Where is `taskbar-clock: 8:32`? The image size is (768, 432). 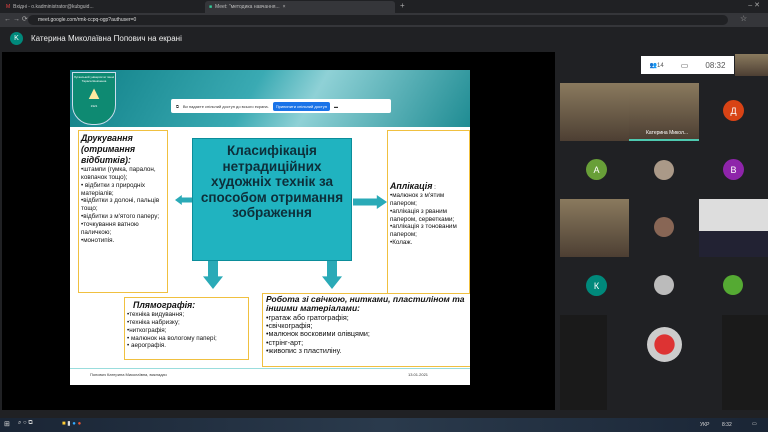
taskbar-clock: 8:32 is located at coordinates (727, 425).